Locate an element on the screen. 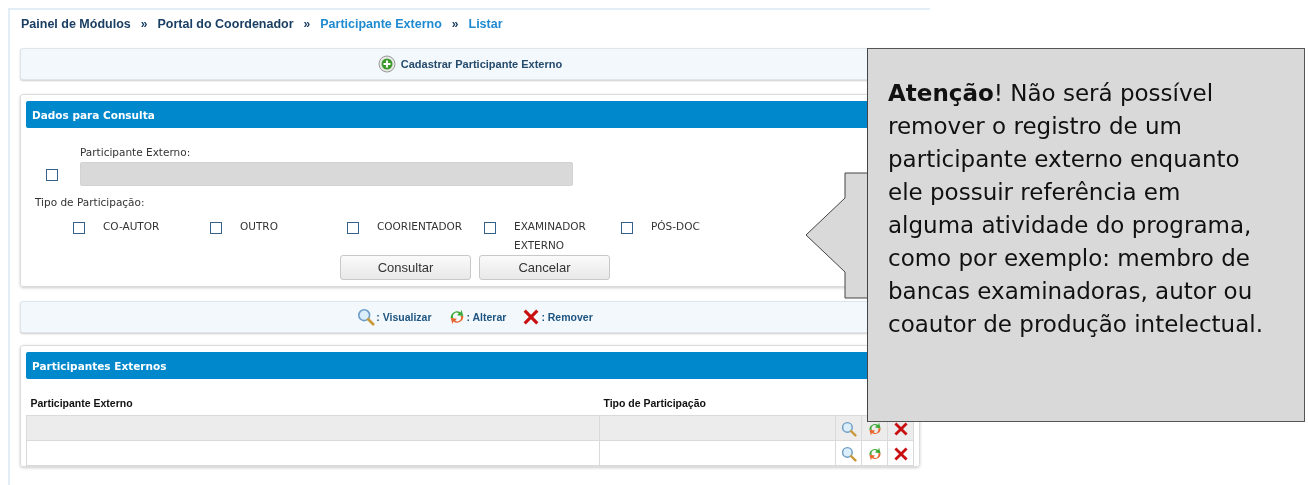  checkbox-label: EXAMINADOR EXTERNO is located at coordinates (550, 236).